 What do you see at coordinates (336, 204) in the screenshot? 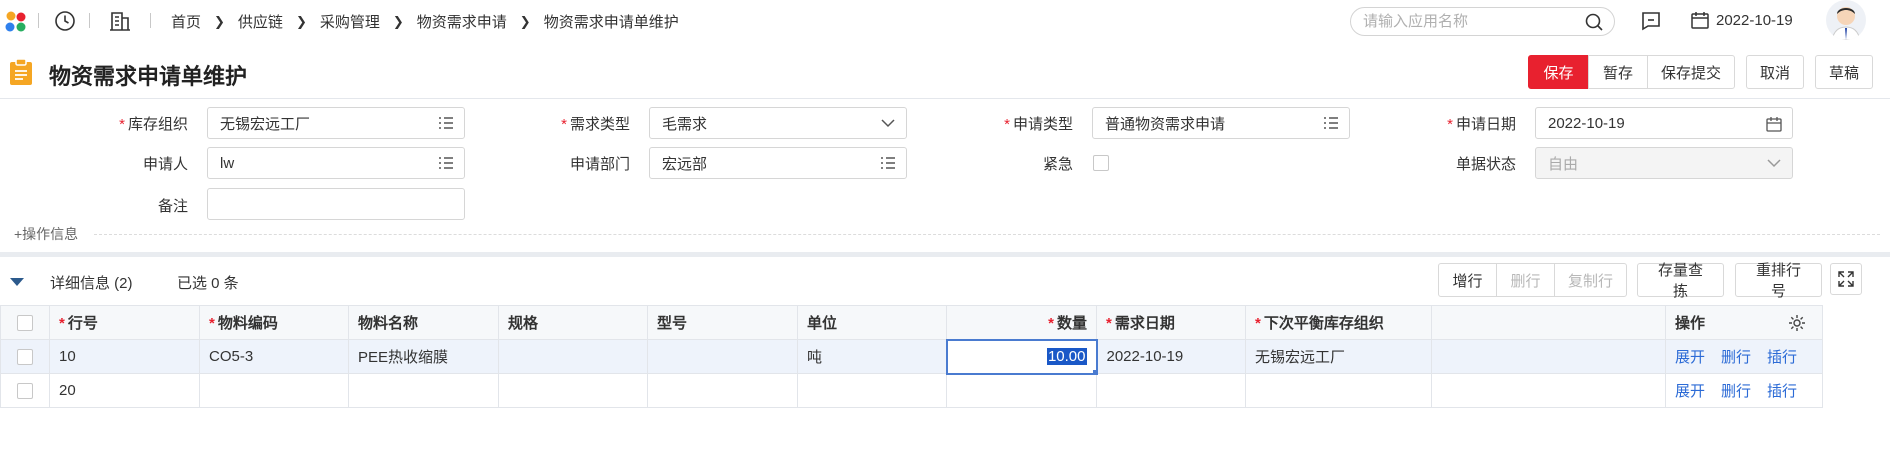
I see `remark-field` at bounding box center [336, 204].